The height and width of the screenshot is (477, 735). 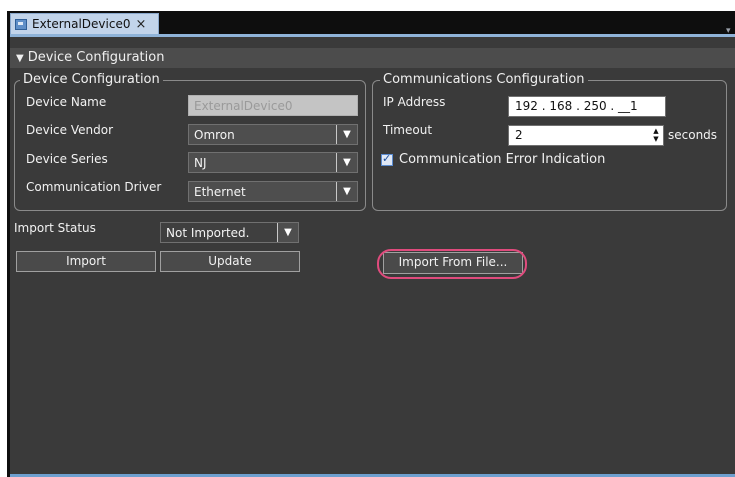 I want to click on device-vendor-label: Device Vendor, so click(x=70, y=130).